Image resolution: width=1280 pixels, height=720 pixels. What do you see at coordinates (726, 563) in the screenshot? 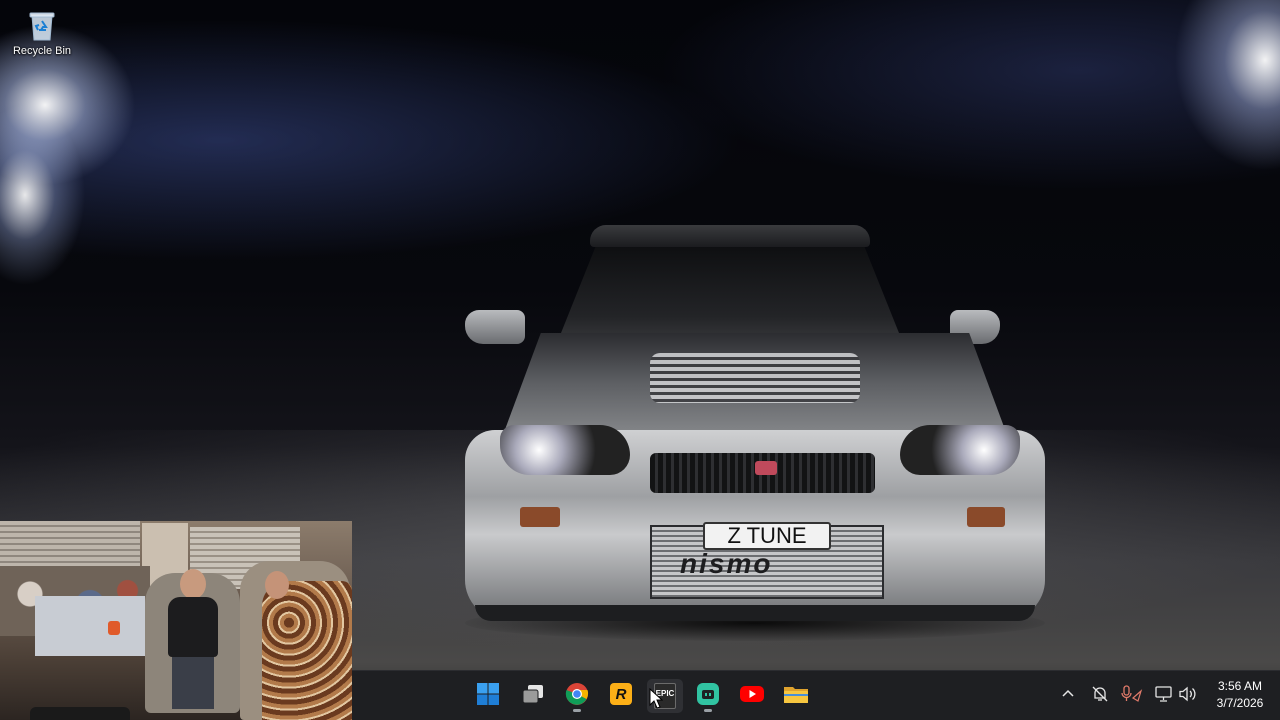
I see `car-nismo-text: nismo` at bounding box center [726, 563].